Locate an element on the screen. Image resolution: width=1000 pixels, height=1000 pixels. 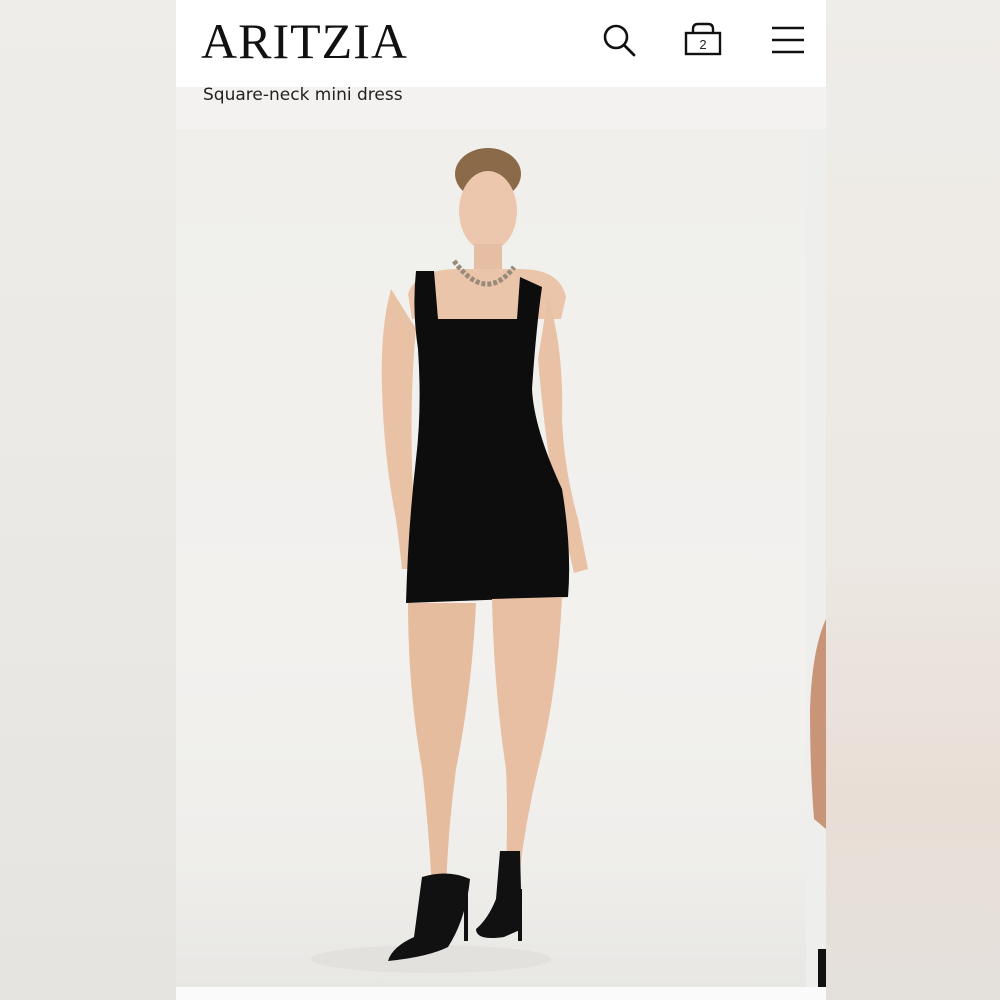
site-header: ARITZIA 2 is located at coordinates (501, 43).